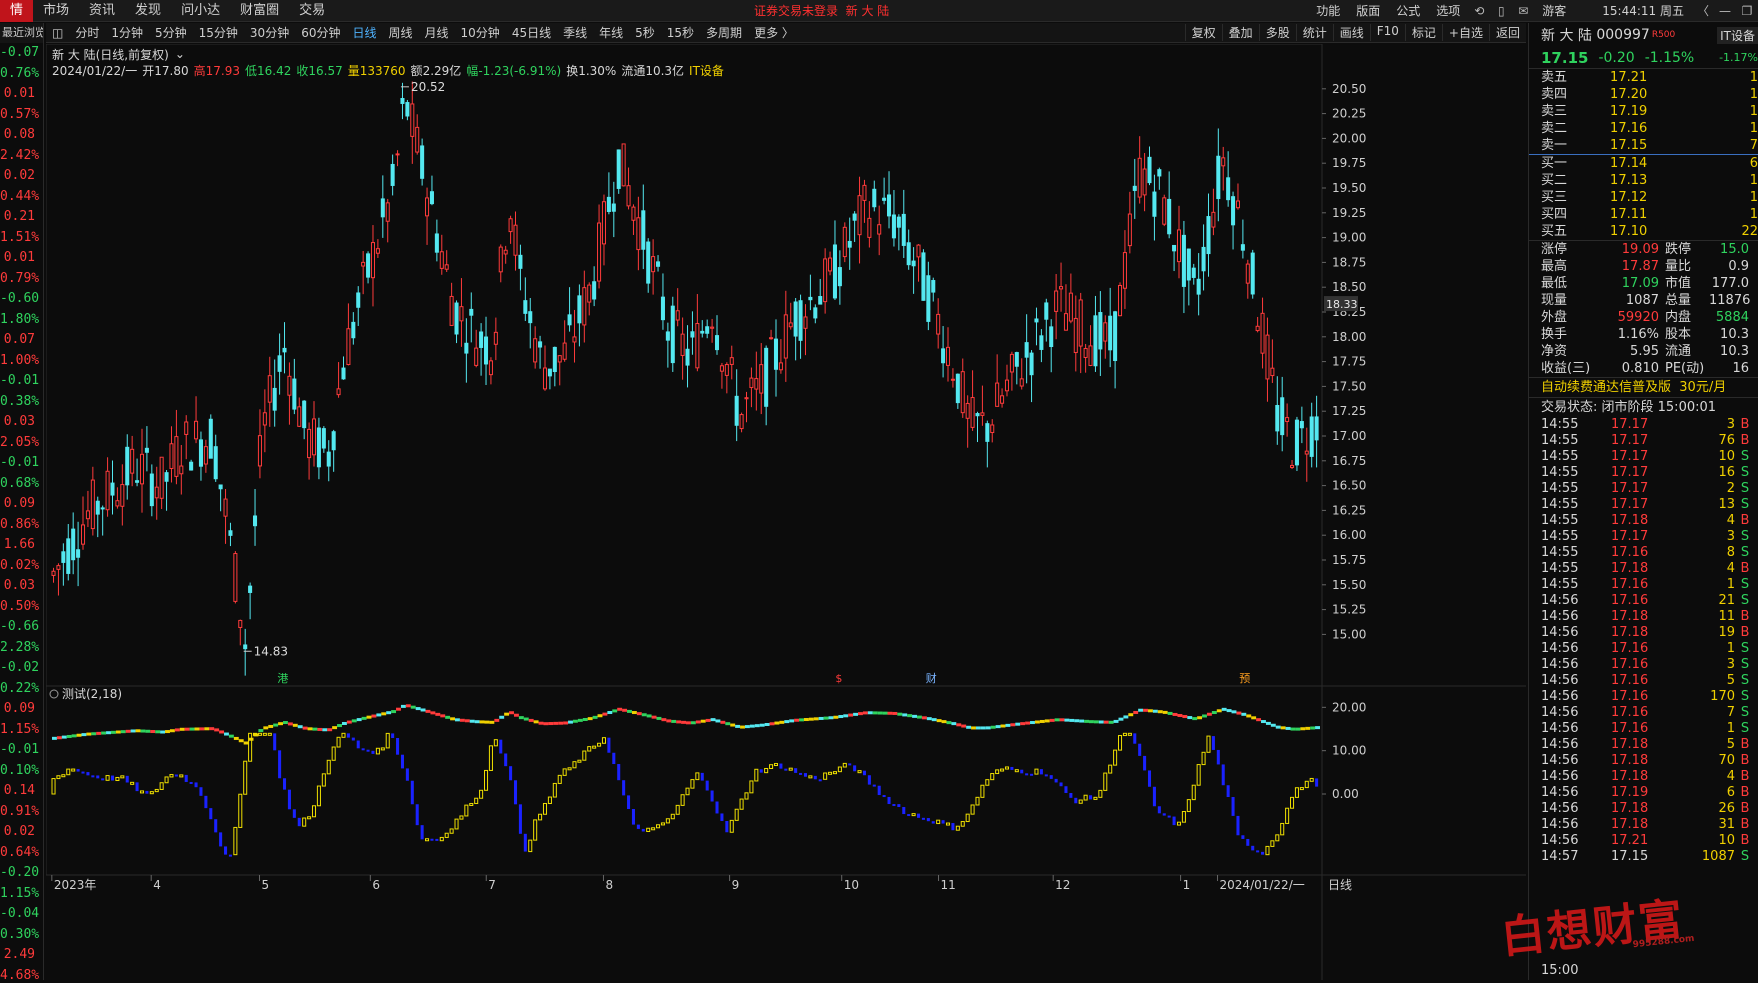  I want to click on ask-row: 卖三 17.19 1, so click(1649, 111).